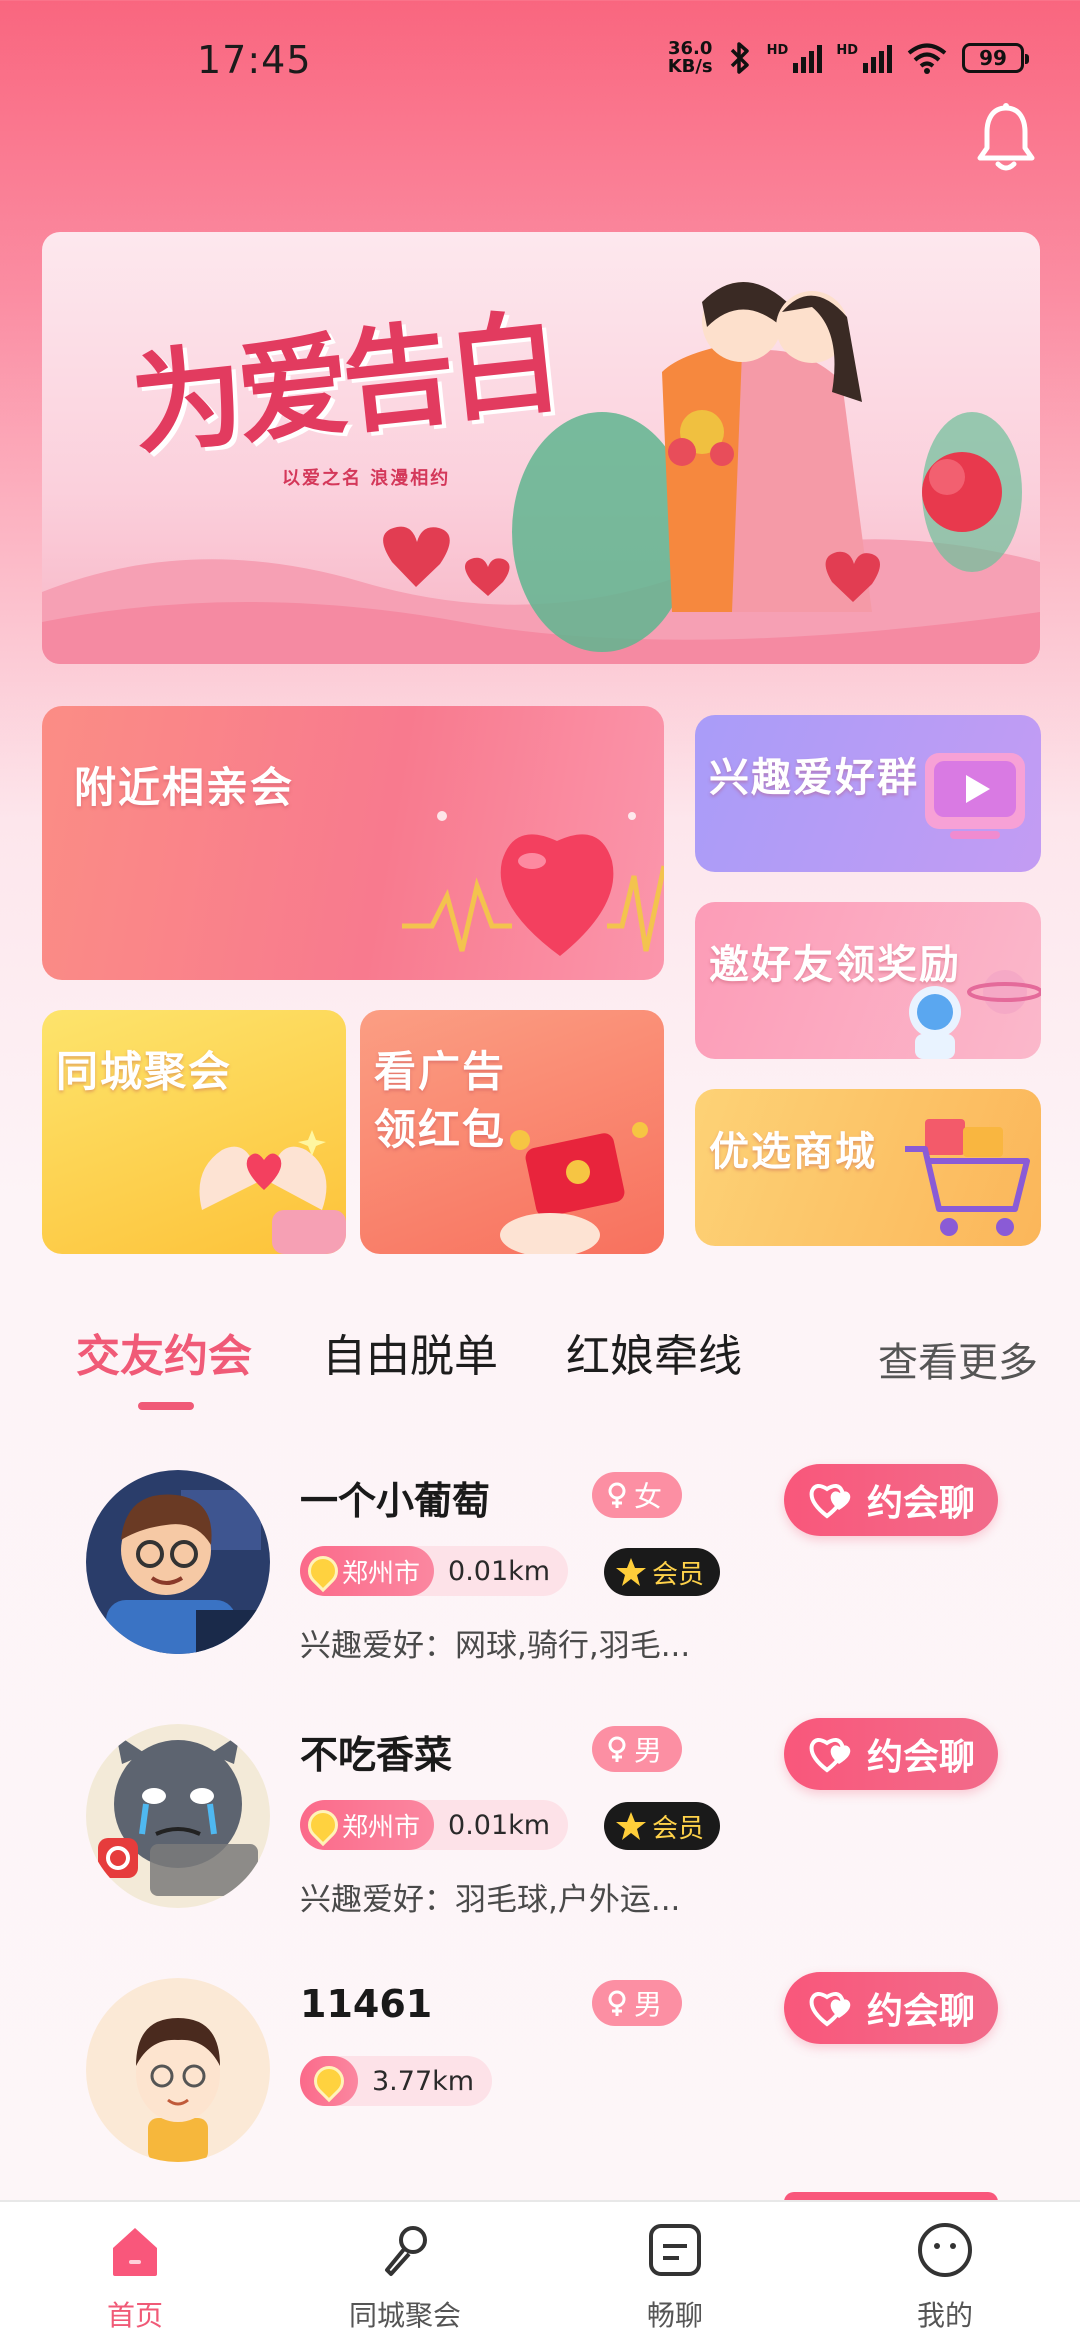 Image resolution: width=1080 pixels, height=2340 pixels. Describe the element at coordinates (675, 2250) in the screenshot. I see `chat-icon` at that location.